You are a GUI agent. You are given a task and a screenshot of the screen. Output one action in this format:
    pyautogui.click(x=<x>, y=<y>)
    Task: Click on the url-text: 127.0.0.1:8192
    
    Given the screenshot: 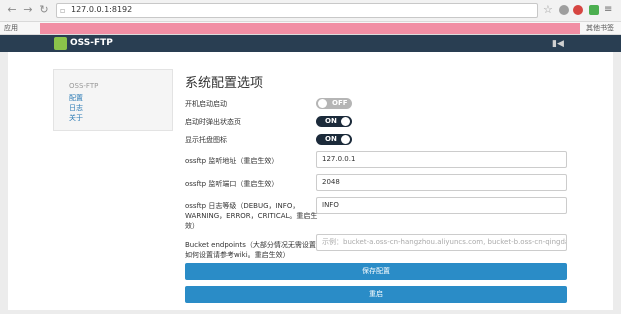 What is the action you would take?
    pyautogui.click(x=102, y=9)
    